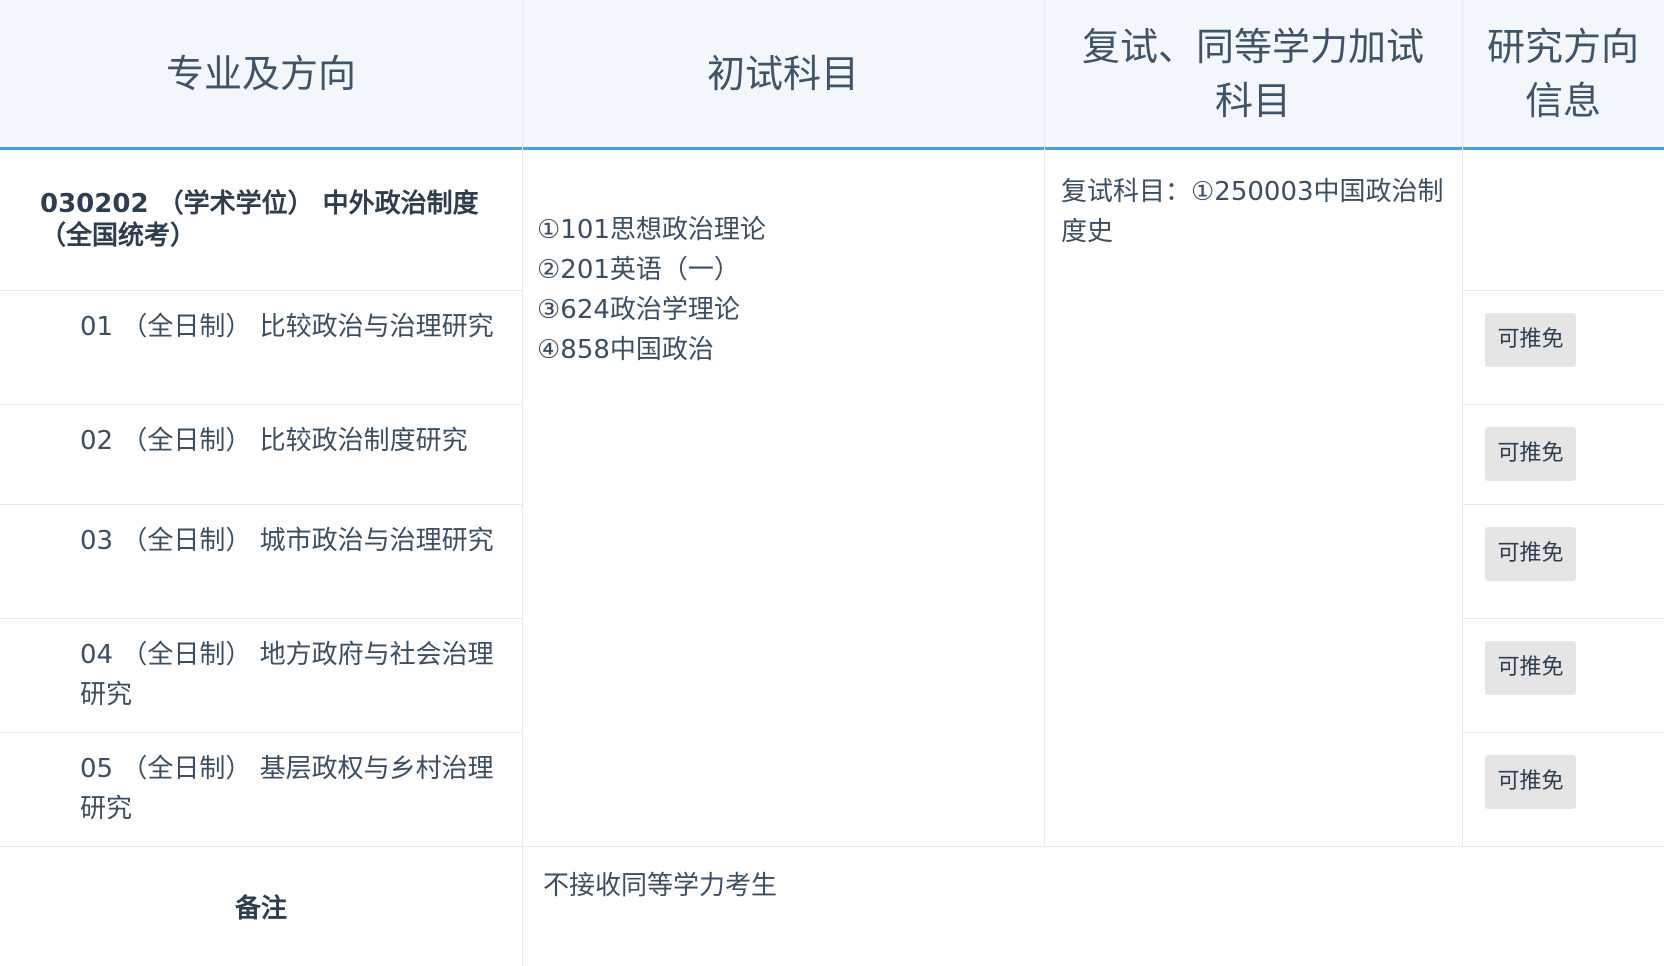 This screenshot has width=1664, height=966. Describe the element at coordinates (259, 220) in the screenshot. I see `major-name: 030202 （学术学位） 中外政治制度 （全国统考）` at that location.